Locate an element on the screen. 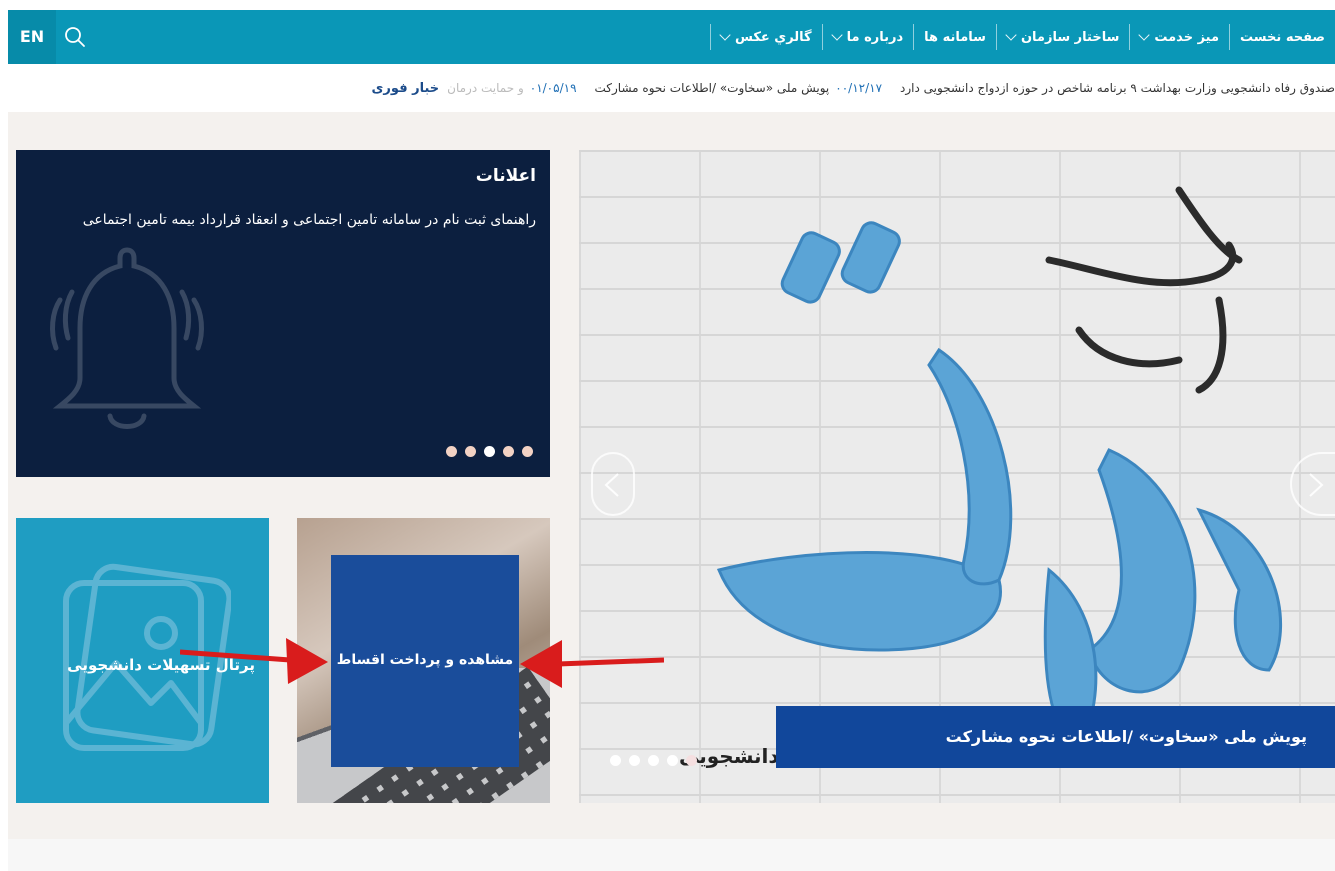 This screenshot has height=871, width=1335. ticker-label: خبار فوری is located at coordinates (405, 88).